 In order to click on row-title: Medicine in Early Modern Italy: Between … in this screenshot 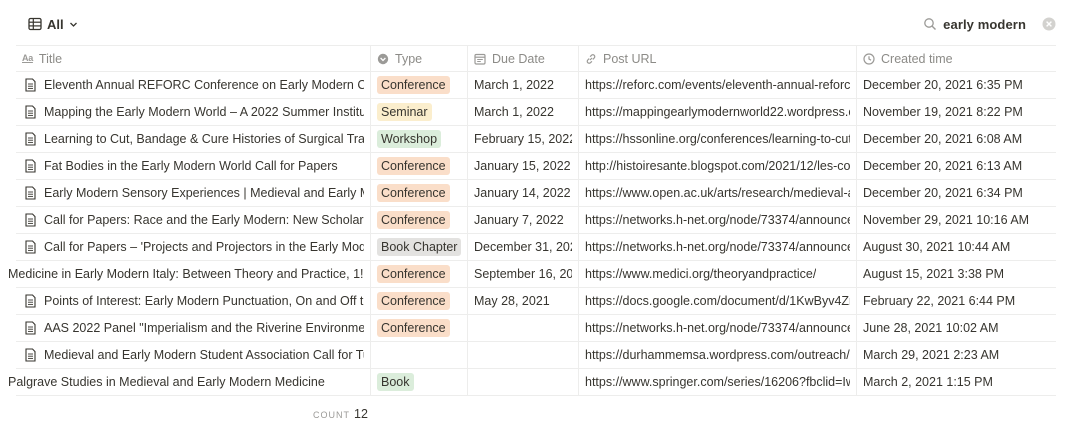, I will do `click(186, 274)`.